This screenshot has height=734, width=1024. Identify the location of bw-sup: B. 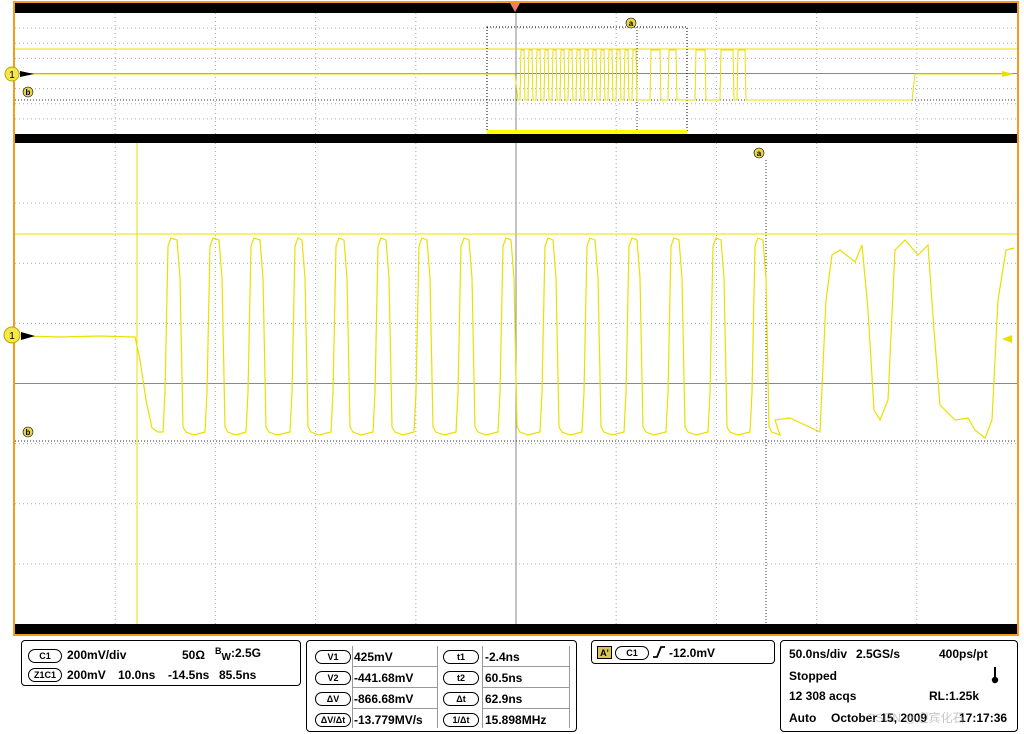
(218, 651).